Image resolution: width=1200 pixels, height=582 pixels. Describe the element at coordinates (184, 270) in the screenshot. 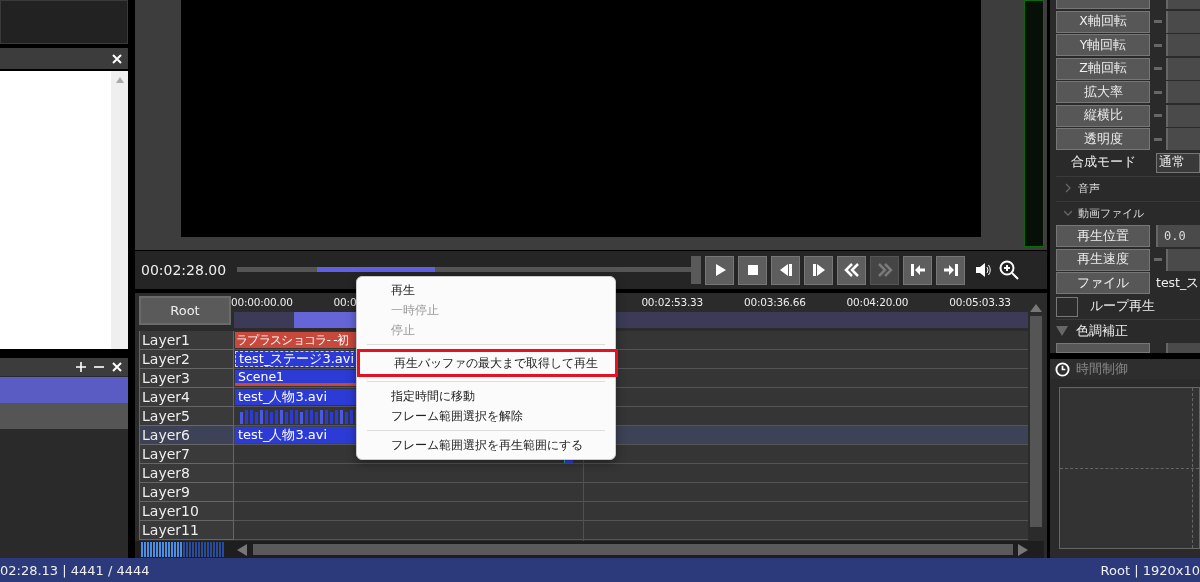

I see `current-time: 00:02:28.00` at that location.